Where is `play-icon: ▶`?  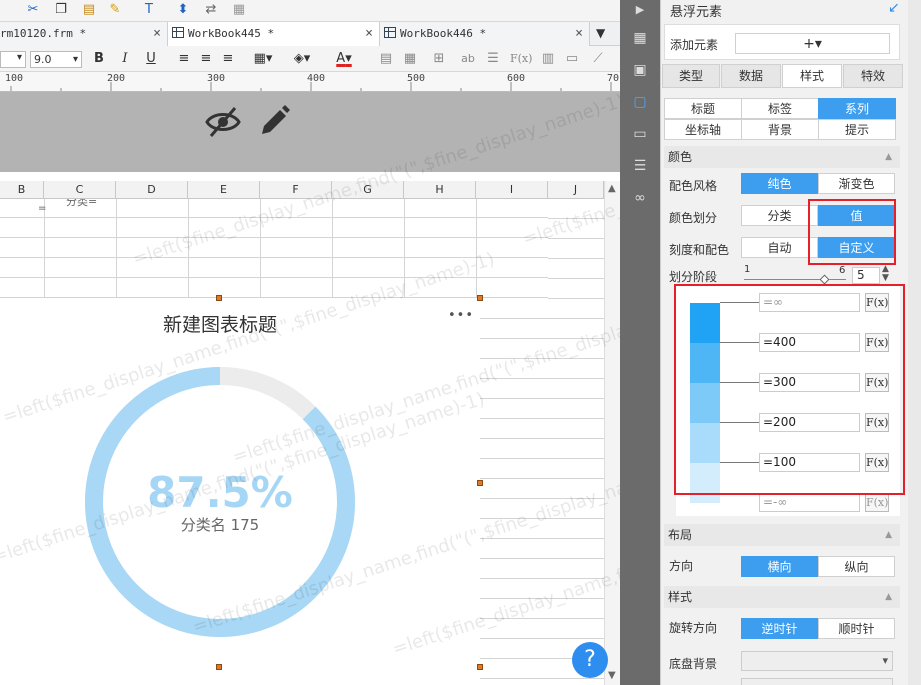 play-icon: ▶ is located at coordinates (640, 10).